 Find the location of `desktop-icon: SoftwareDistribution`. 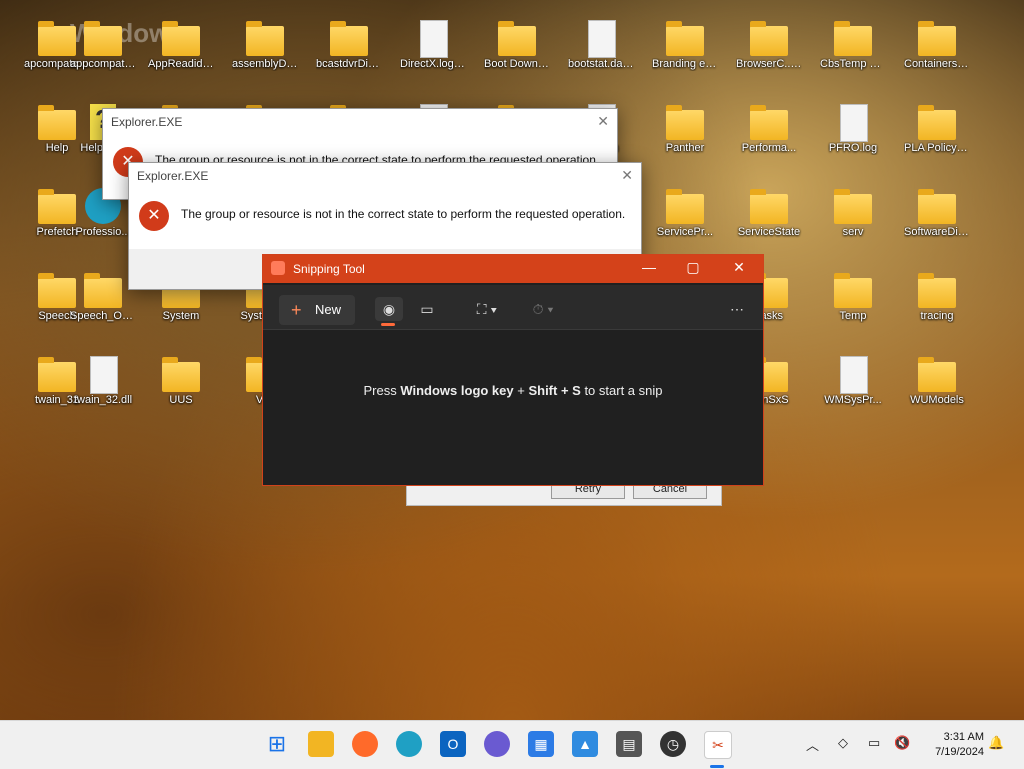

desktop-icon: SoftwareDistribution is located at coordinates (937, 212).